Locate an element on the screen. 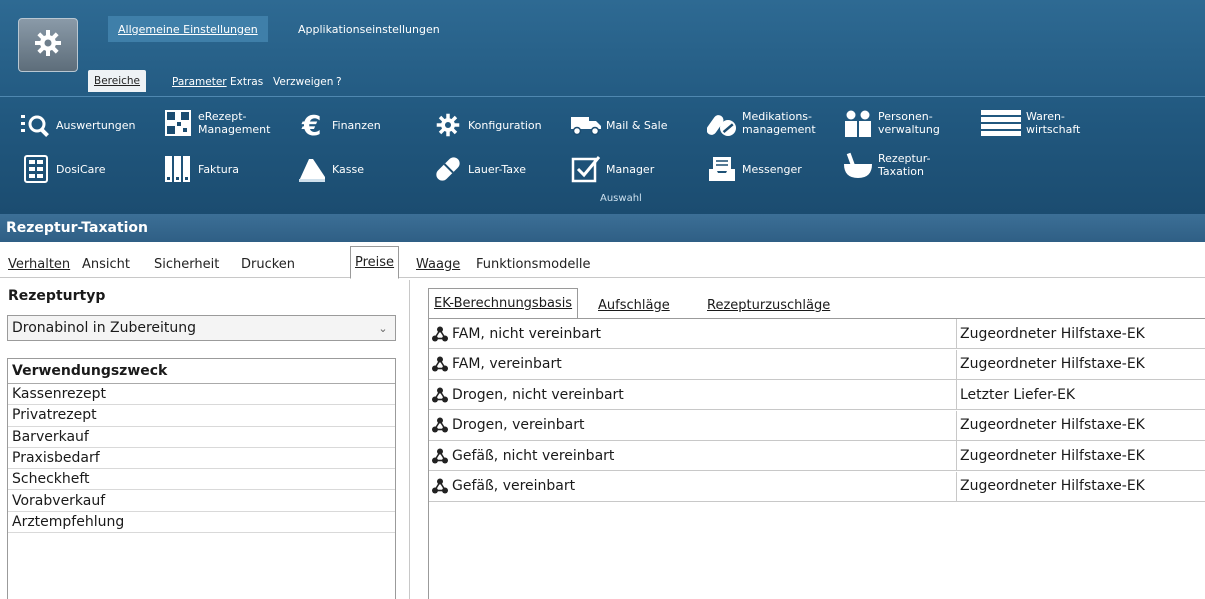 This screenshot has height=599, width=1205. report-search-icon is located at coordinates (36, 125).